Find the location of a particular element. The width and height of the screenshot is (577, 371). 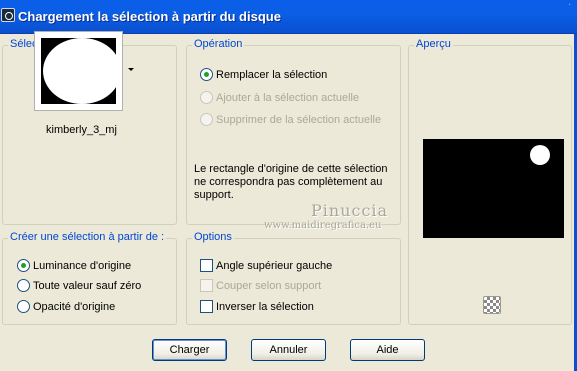

title-extra-text: . is located at coordinates (569, 4).